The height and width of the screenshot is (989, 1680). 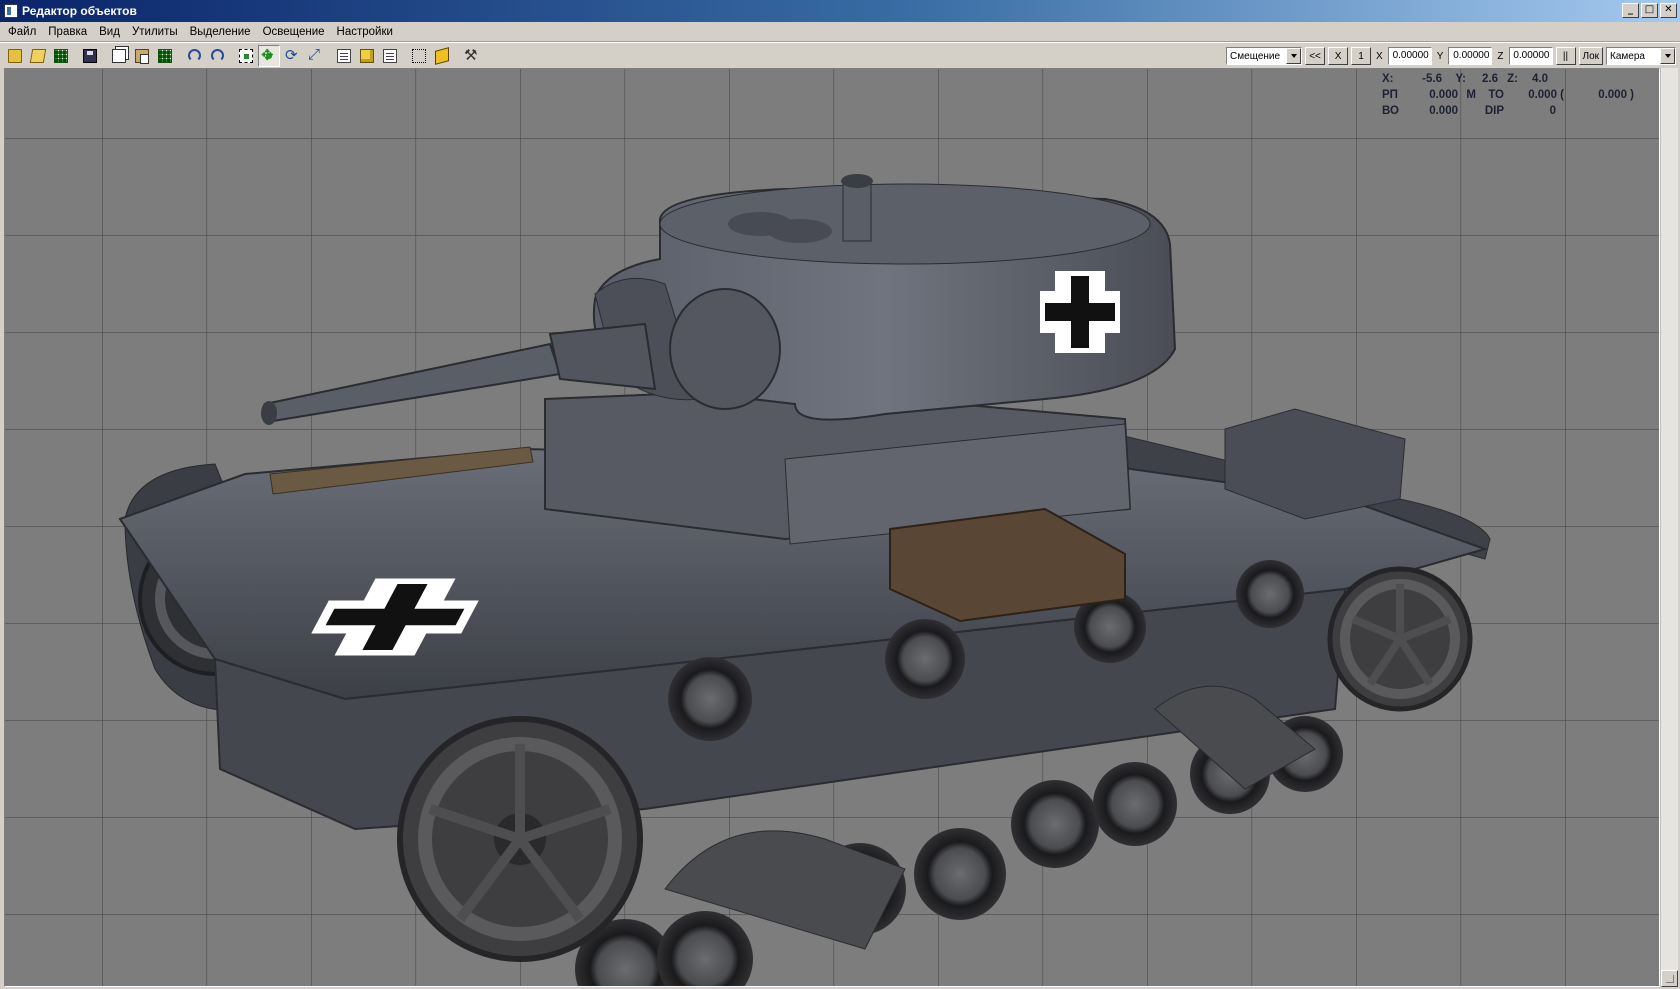 I want to click on copy-button, so click(x=119, y=56).